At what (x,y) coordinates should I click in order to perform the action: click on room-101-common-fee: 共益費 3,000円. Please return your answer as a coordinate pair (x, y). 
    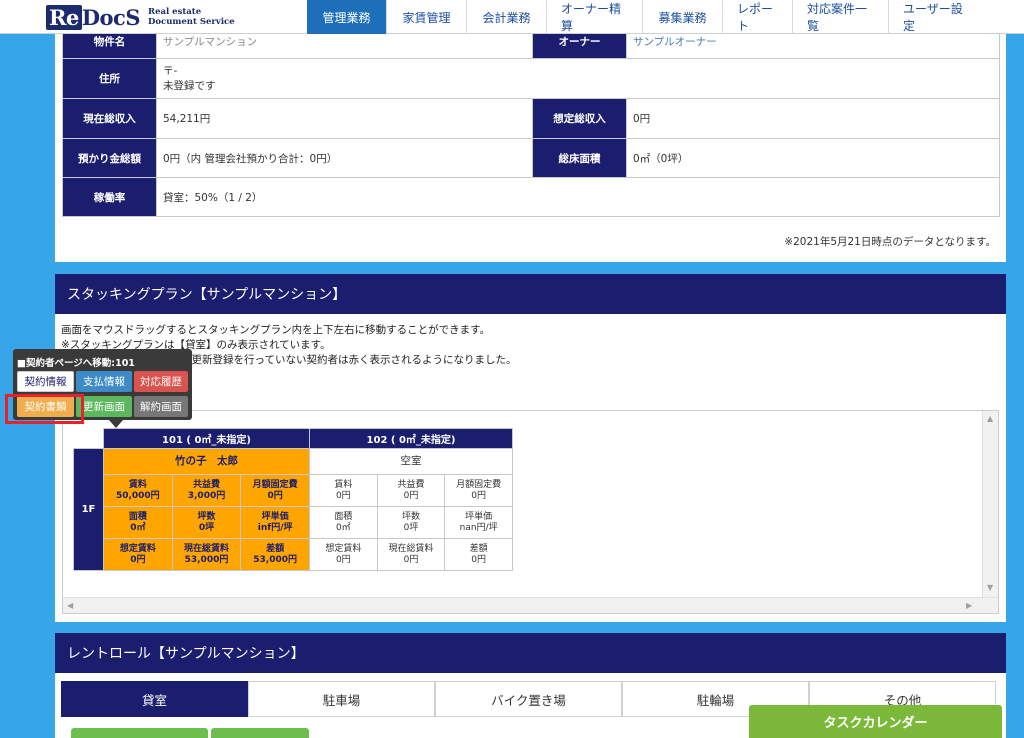
    Looking at the image, I should click on (206, 490).